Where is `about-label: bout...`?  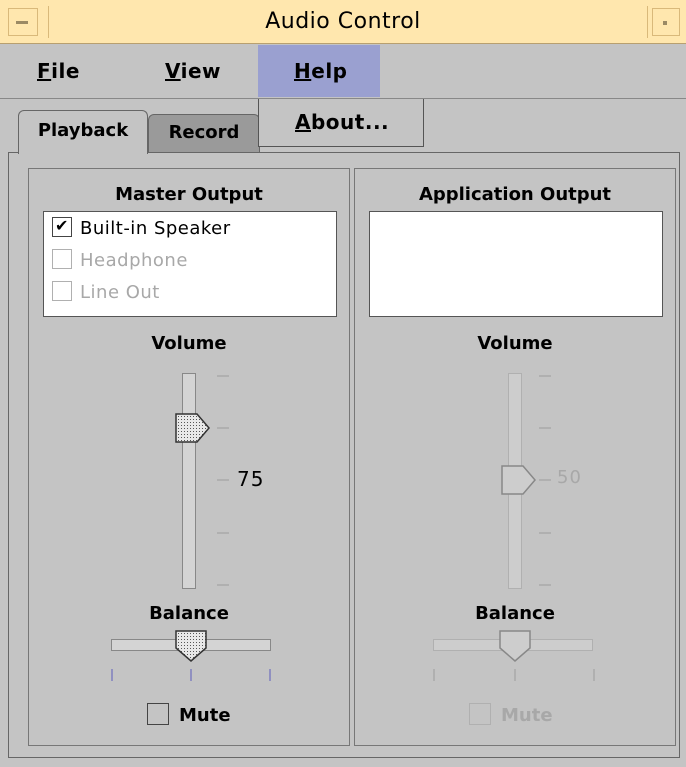 about-label: bout... is located at coordinates (350, 122).